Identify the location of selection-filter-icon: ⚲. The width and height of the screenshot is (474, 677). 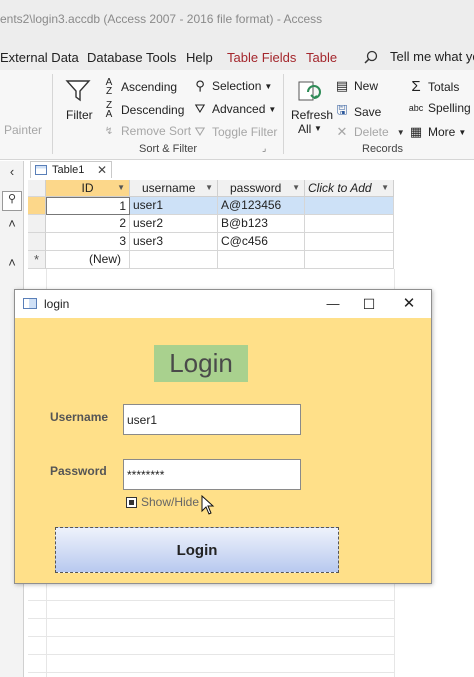
(200, 85).